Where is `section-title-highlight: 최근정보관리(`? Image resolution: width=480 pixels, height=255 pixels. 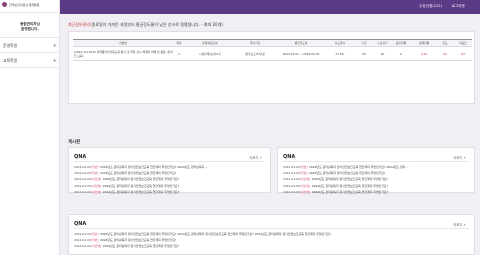
section-title-highlight: 최근정보관리( is located at coordinates (80, 24).